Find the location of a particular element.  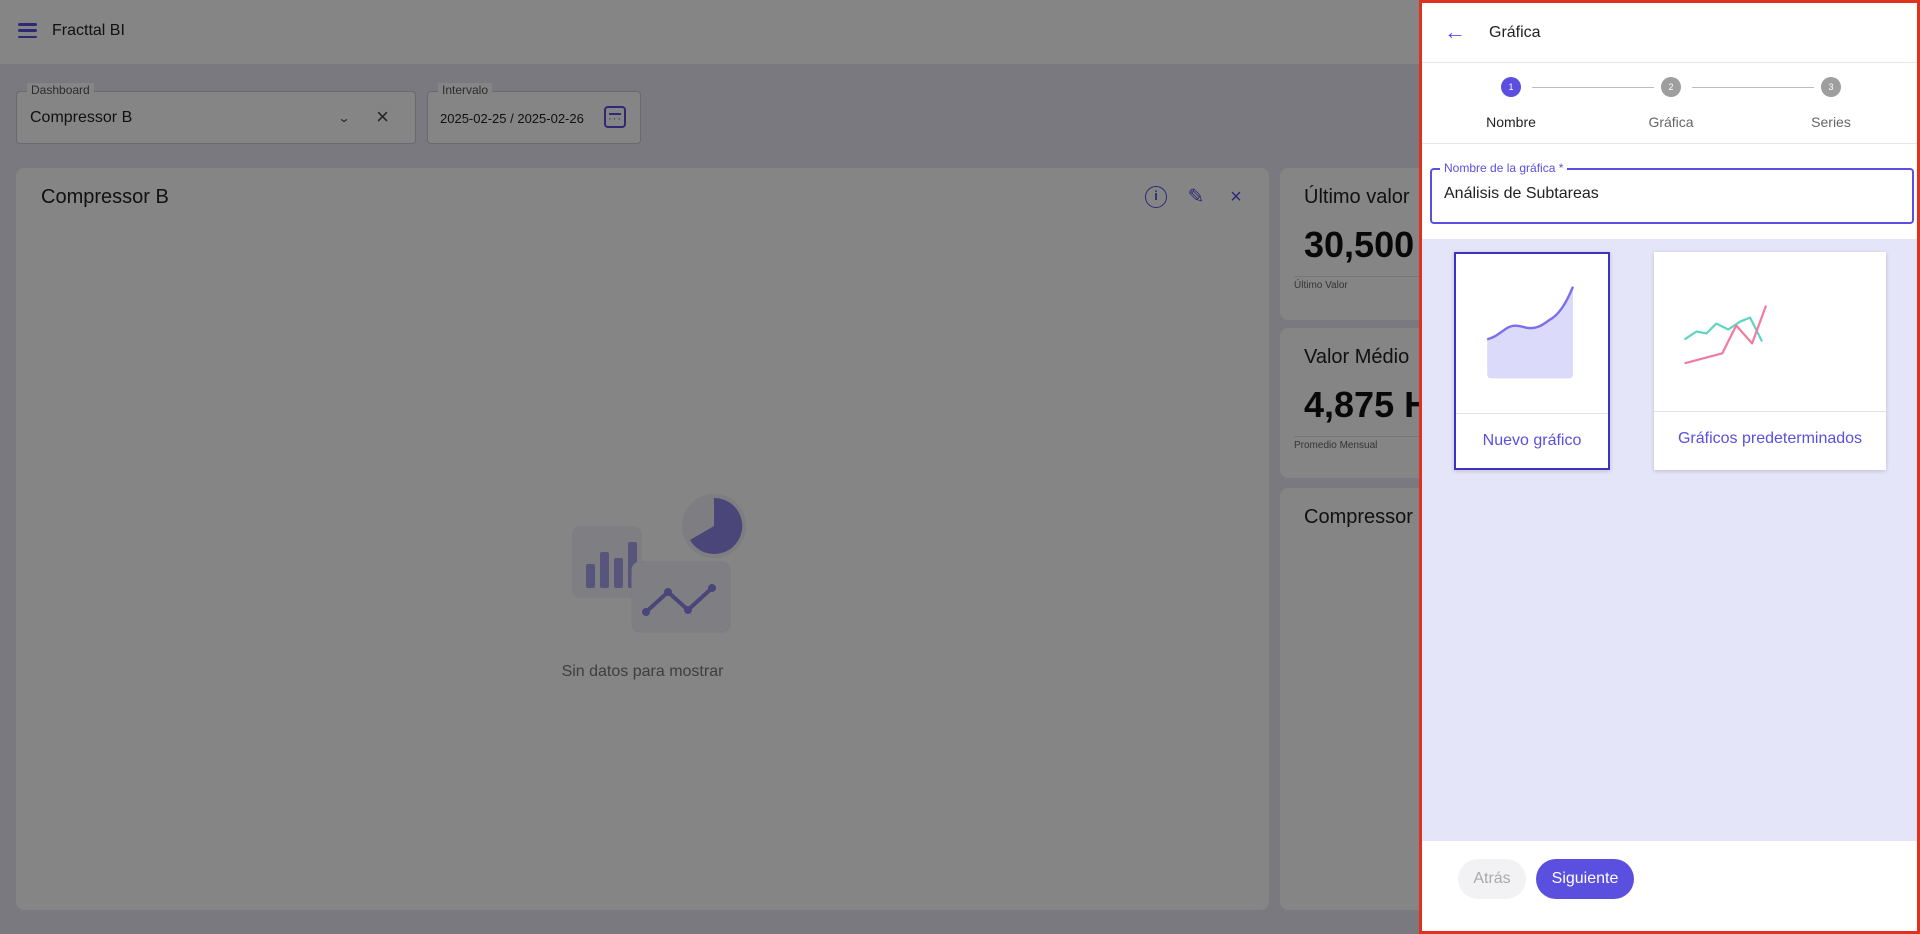

stepper: 1 Nombre 2 Gráfica 3 Series is located at coordinates (1669, 104).